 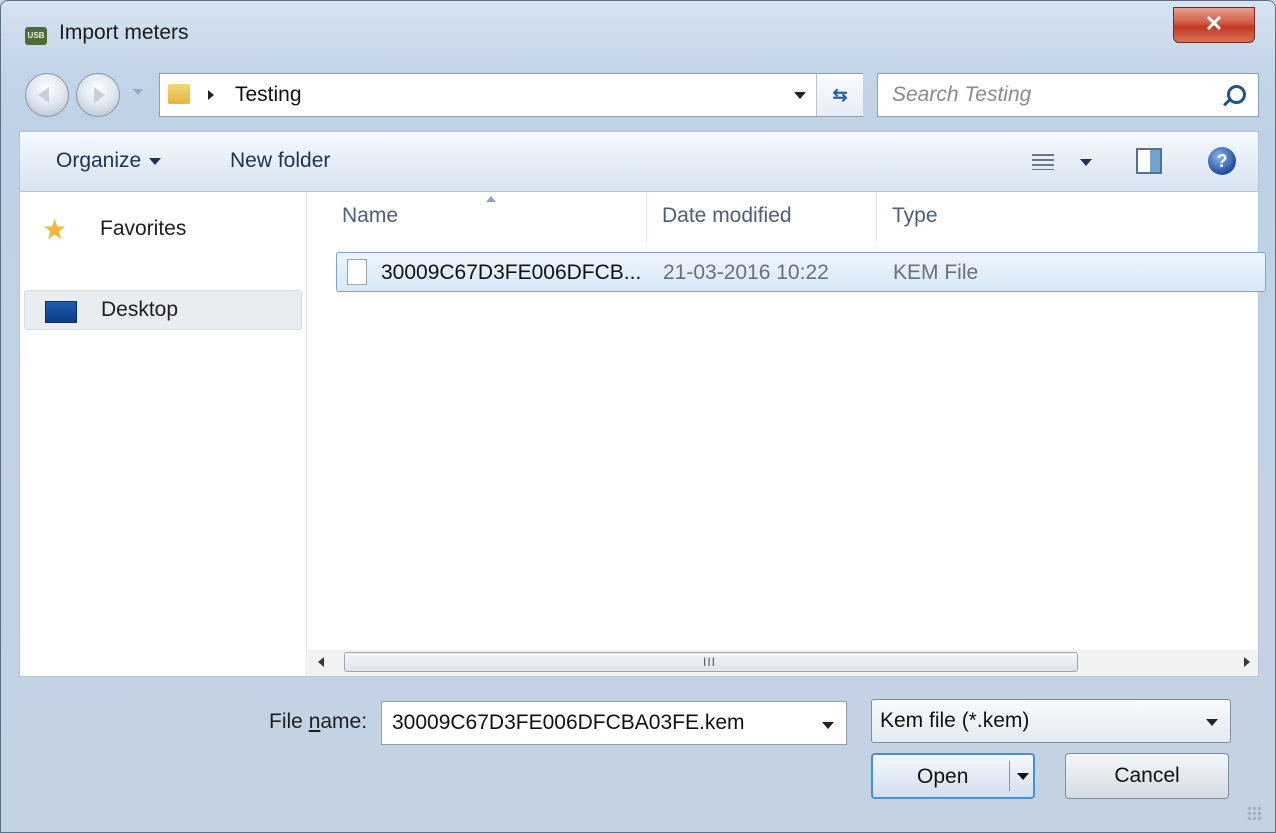 What do you see at coordinates (568, 723) in the screenshot?
I see `file-name-value: 30009C67D3FE006DFCBA03FE.kem` at bounding box center [568, 723].